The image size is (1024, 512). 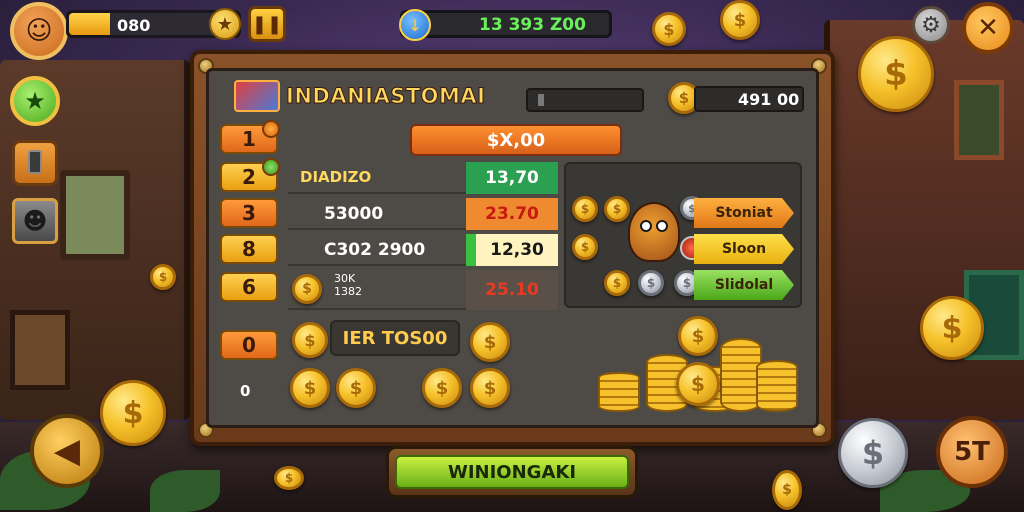 I want to click on table-row-value: 23.70, so click(x=512, y=214).